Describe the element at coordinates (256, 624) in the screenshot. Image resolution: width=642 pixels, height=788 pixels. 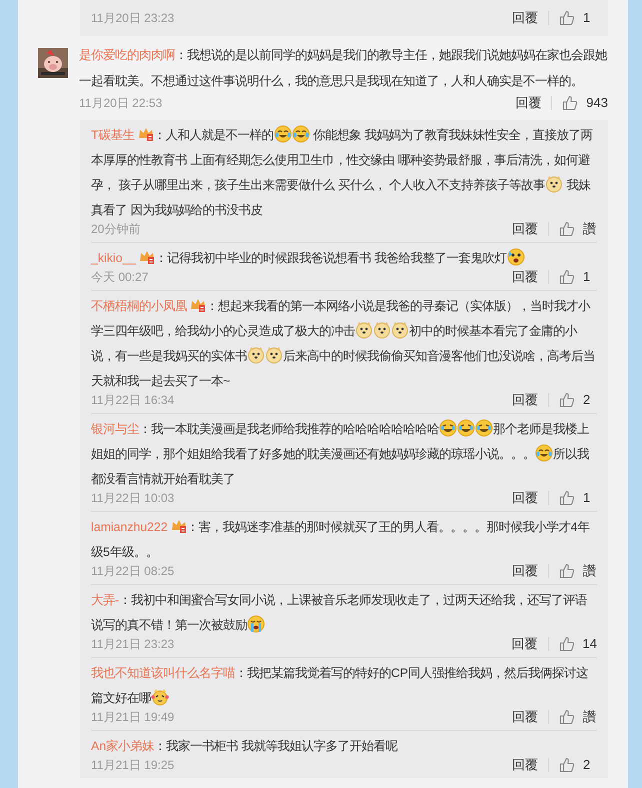
I see `crying-face-icon` at that location.